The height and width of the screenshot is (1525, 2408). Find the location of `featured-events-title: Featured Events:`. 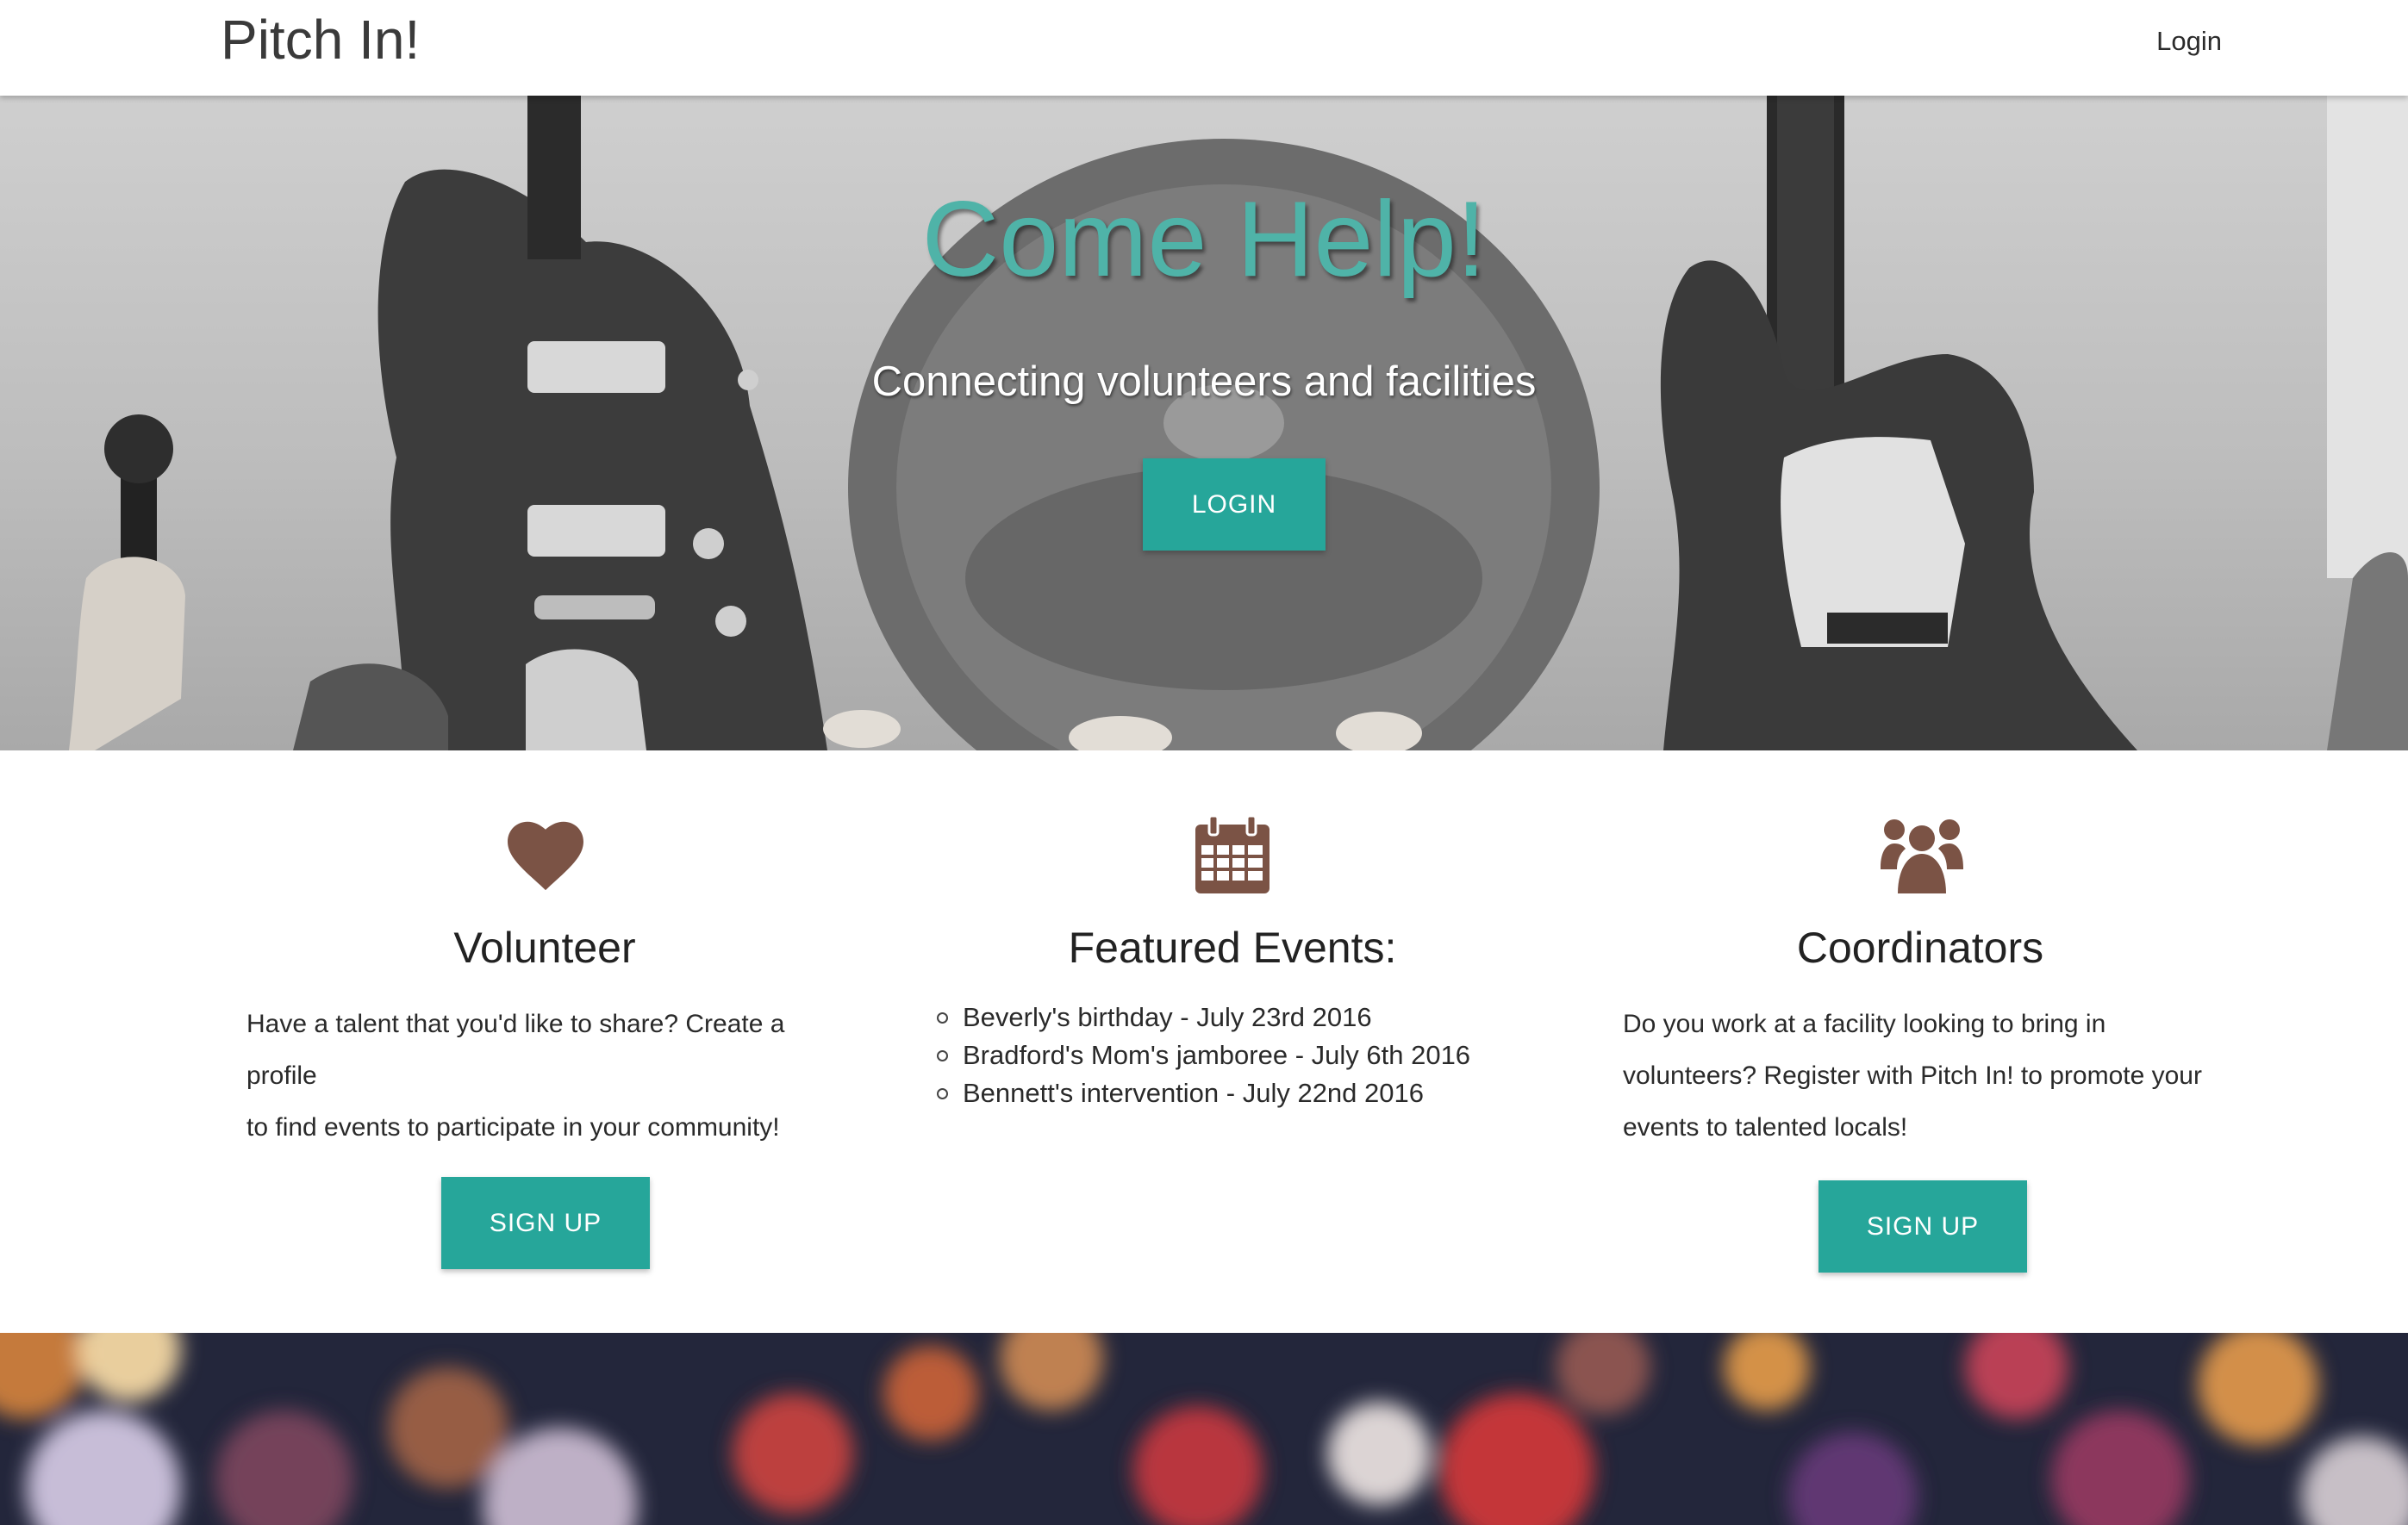

featured-events-title: Featured Events: is located at coordinates (1232, 948).